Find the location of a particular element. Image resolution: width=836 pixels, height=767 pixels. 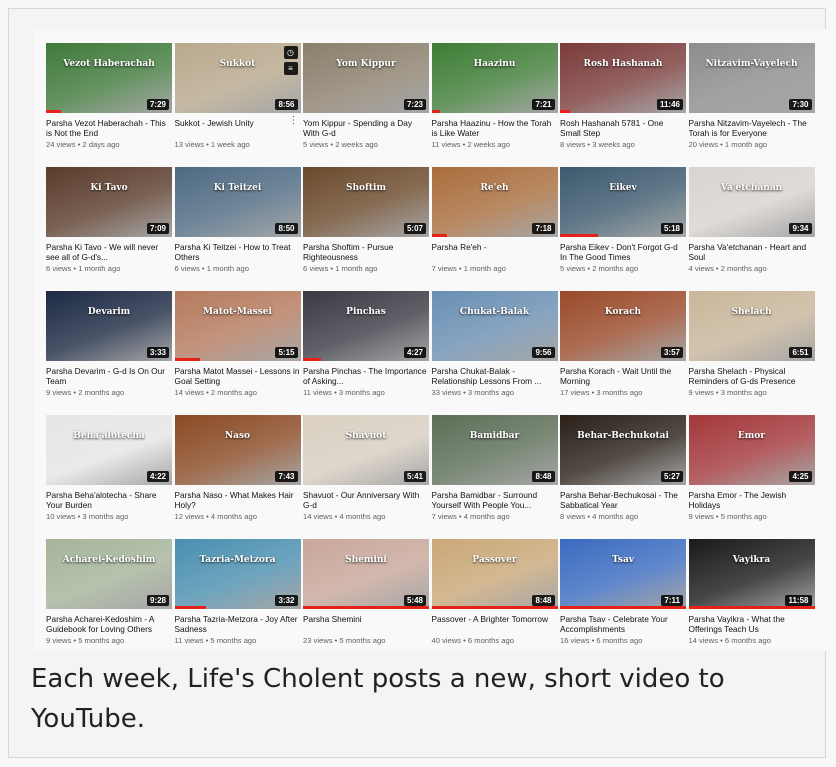

video-thumbnail: Sukkot 8:56 ◷ ≡ is located at coordinates (237, 78).